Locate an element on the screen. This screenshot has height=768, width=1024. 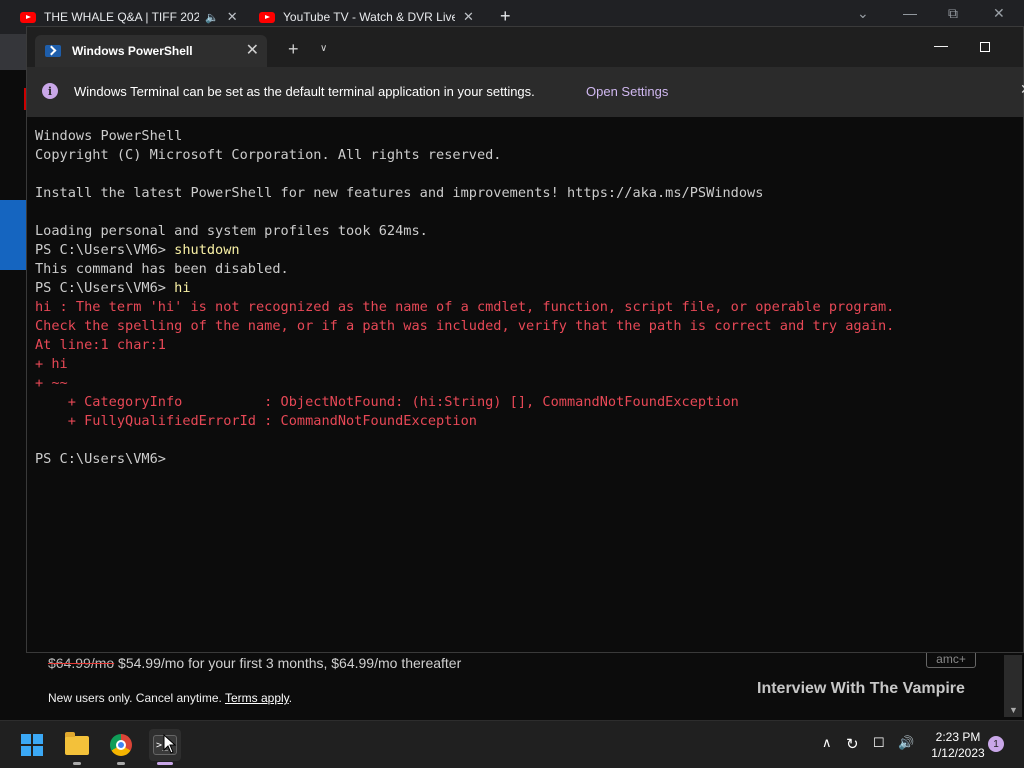
browser-tab-title: THE WHALE Q&A | TIFF 2023 is located at coordinates (121, 17).